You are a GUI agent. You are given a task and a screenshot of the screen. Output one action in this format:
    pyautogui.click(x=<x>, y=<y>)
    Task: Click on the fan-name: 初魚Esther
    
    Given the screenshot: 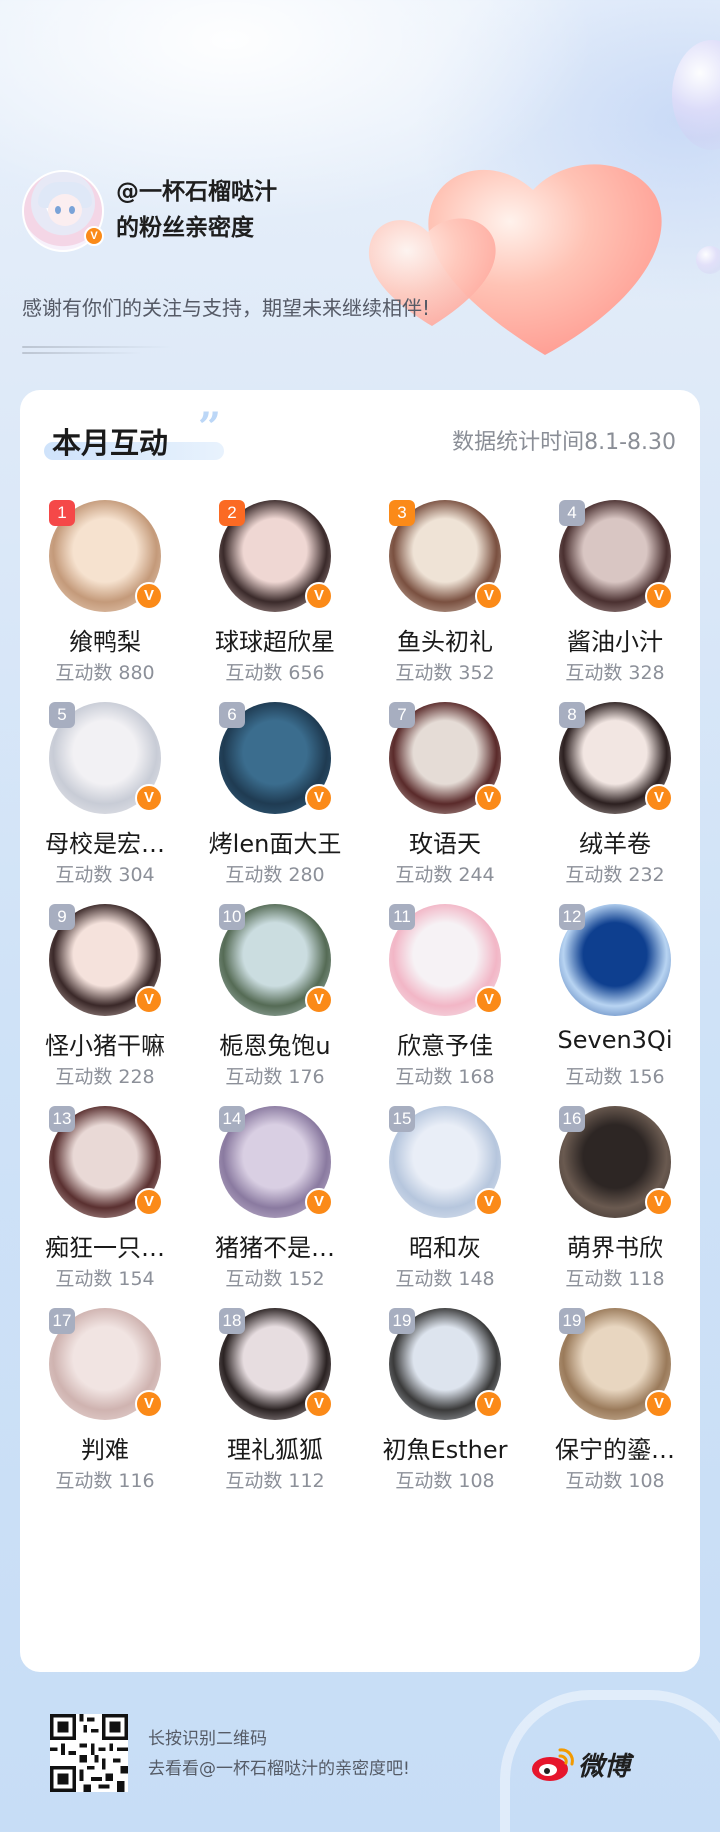 What is the action you would take?
    pyautogui.click(x=445, y=1450)
    